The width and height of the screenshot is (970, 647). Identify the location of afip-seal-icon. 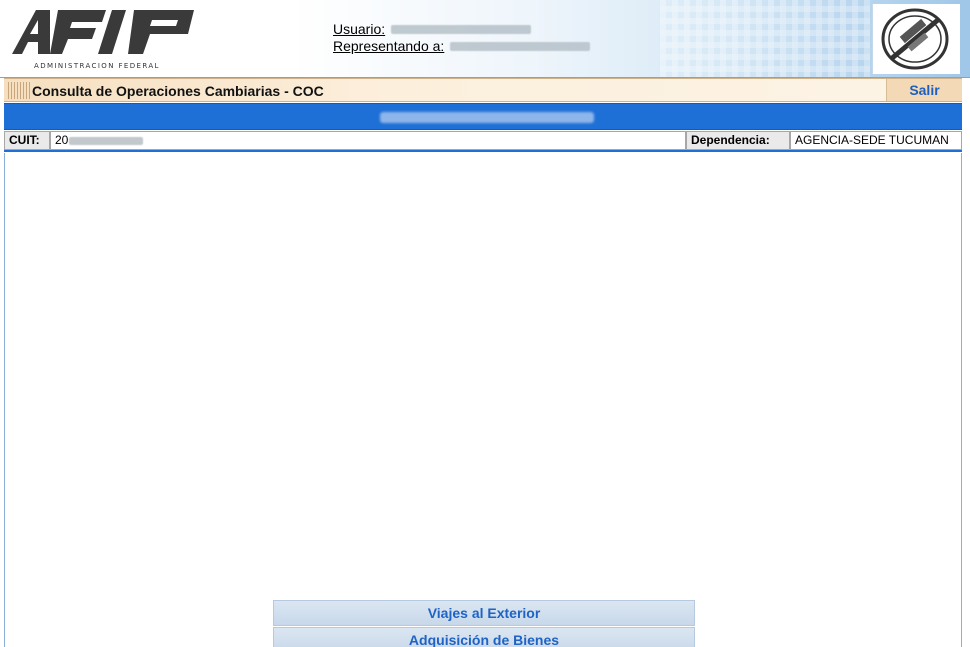
(915, 39).